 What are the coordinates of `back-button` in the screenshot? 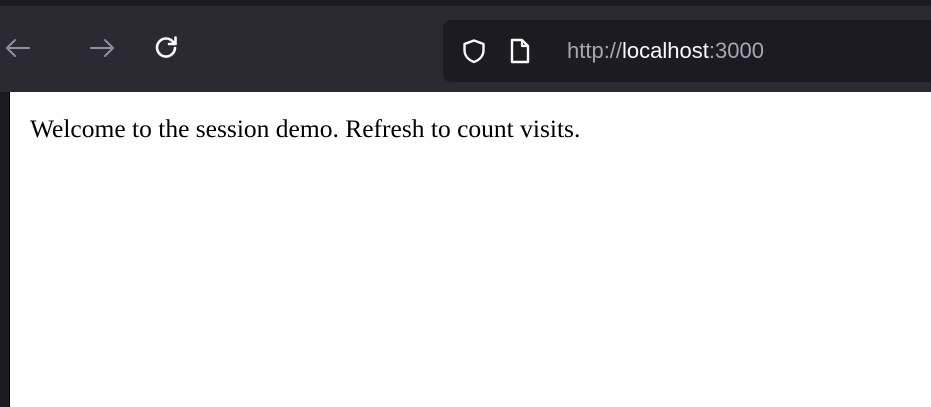 It's located at (18, 48).